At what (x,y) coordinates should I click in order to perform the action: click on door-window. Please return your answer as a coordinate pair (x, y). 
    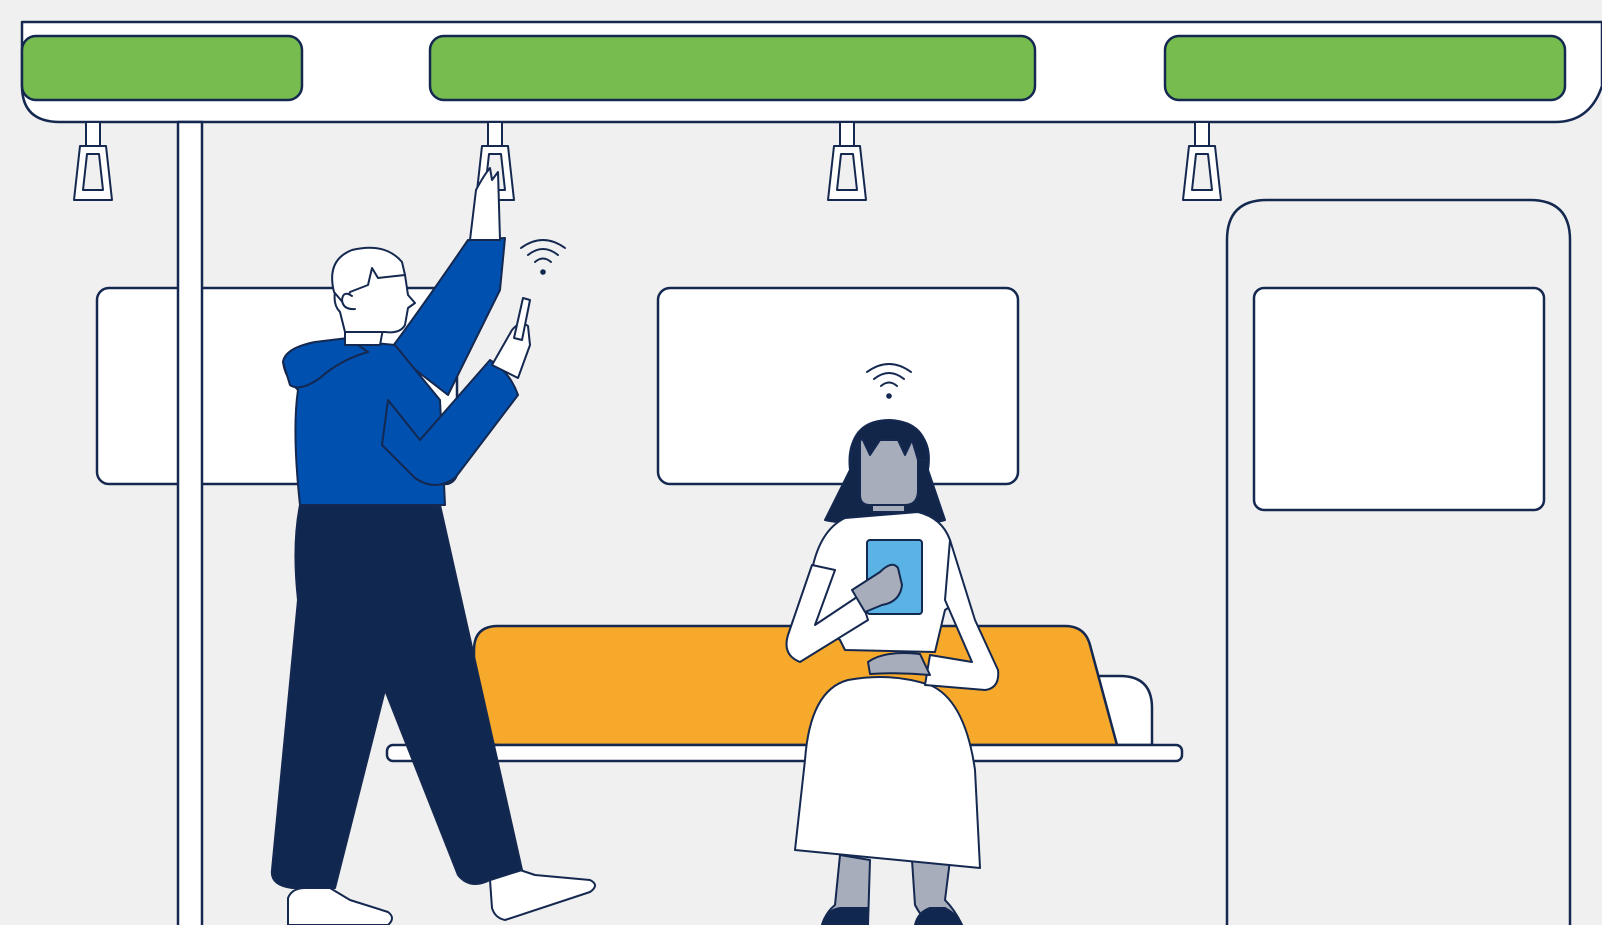
    Looking at the image, I should click on (1399, 399).